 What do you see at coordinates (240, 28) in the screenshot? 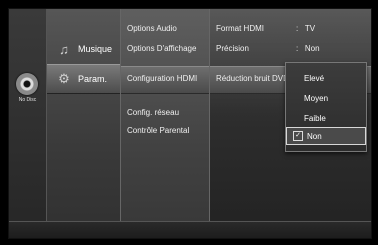
I see `detail-label-format-hdmi: Format HDMI` at bounding box center [240, 28].